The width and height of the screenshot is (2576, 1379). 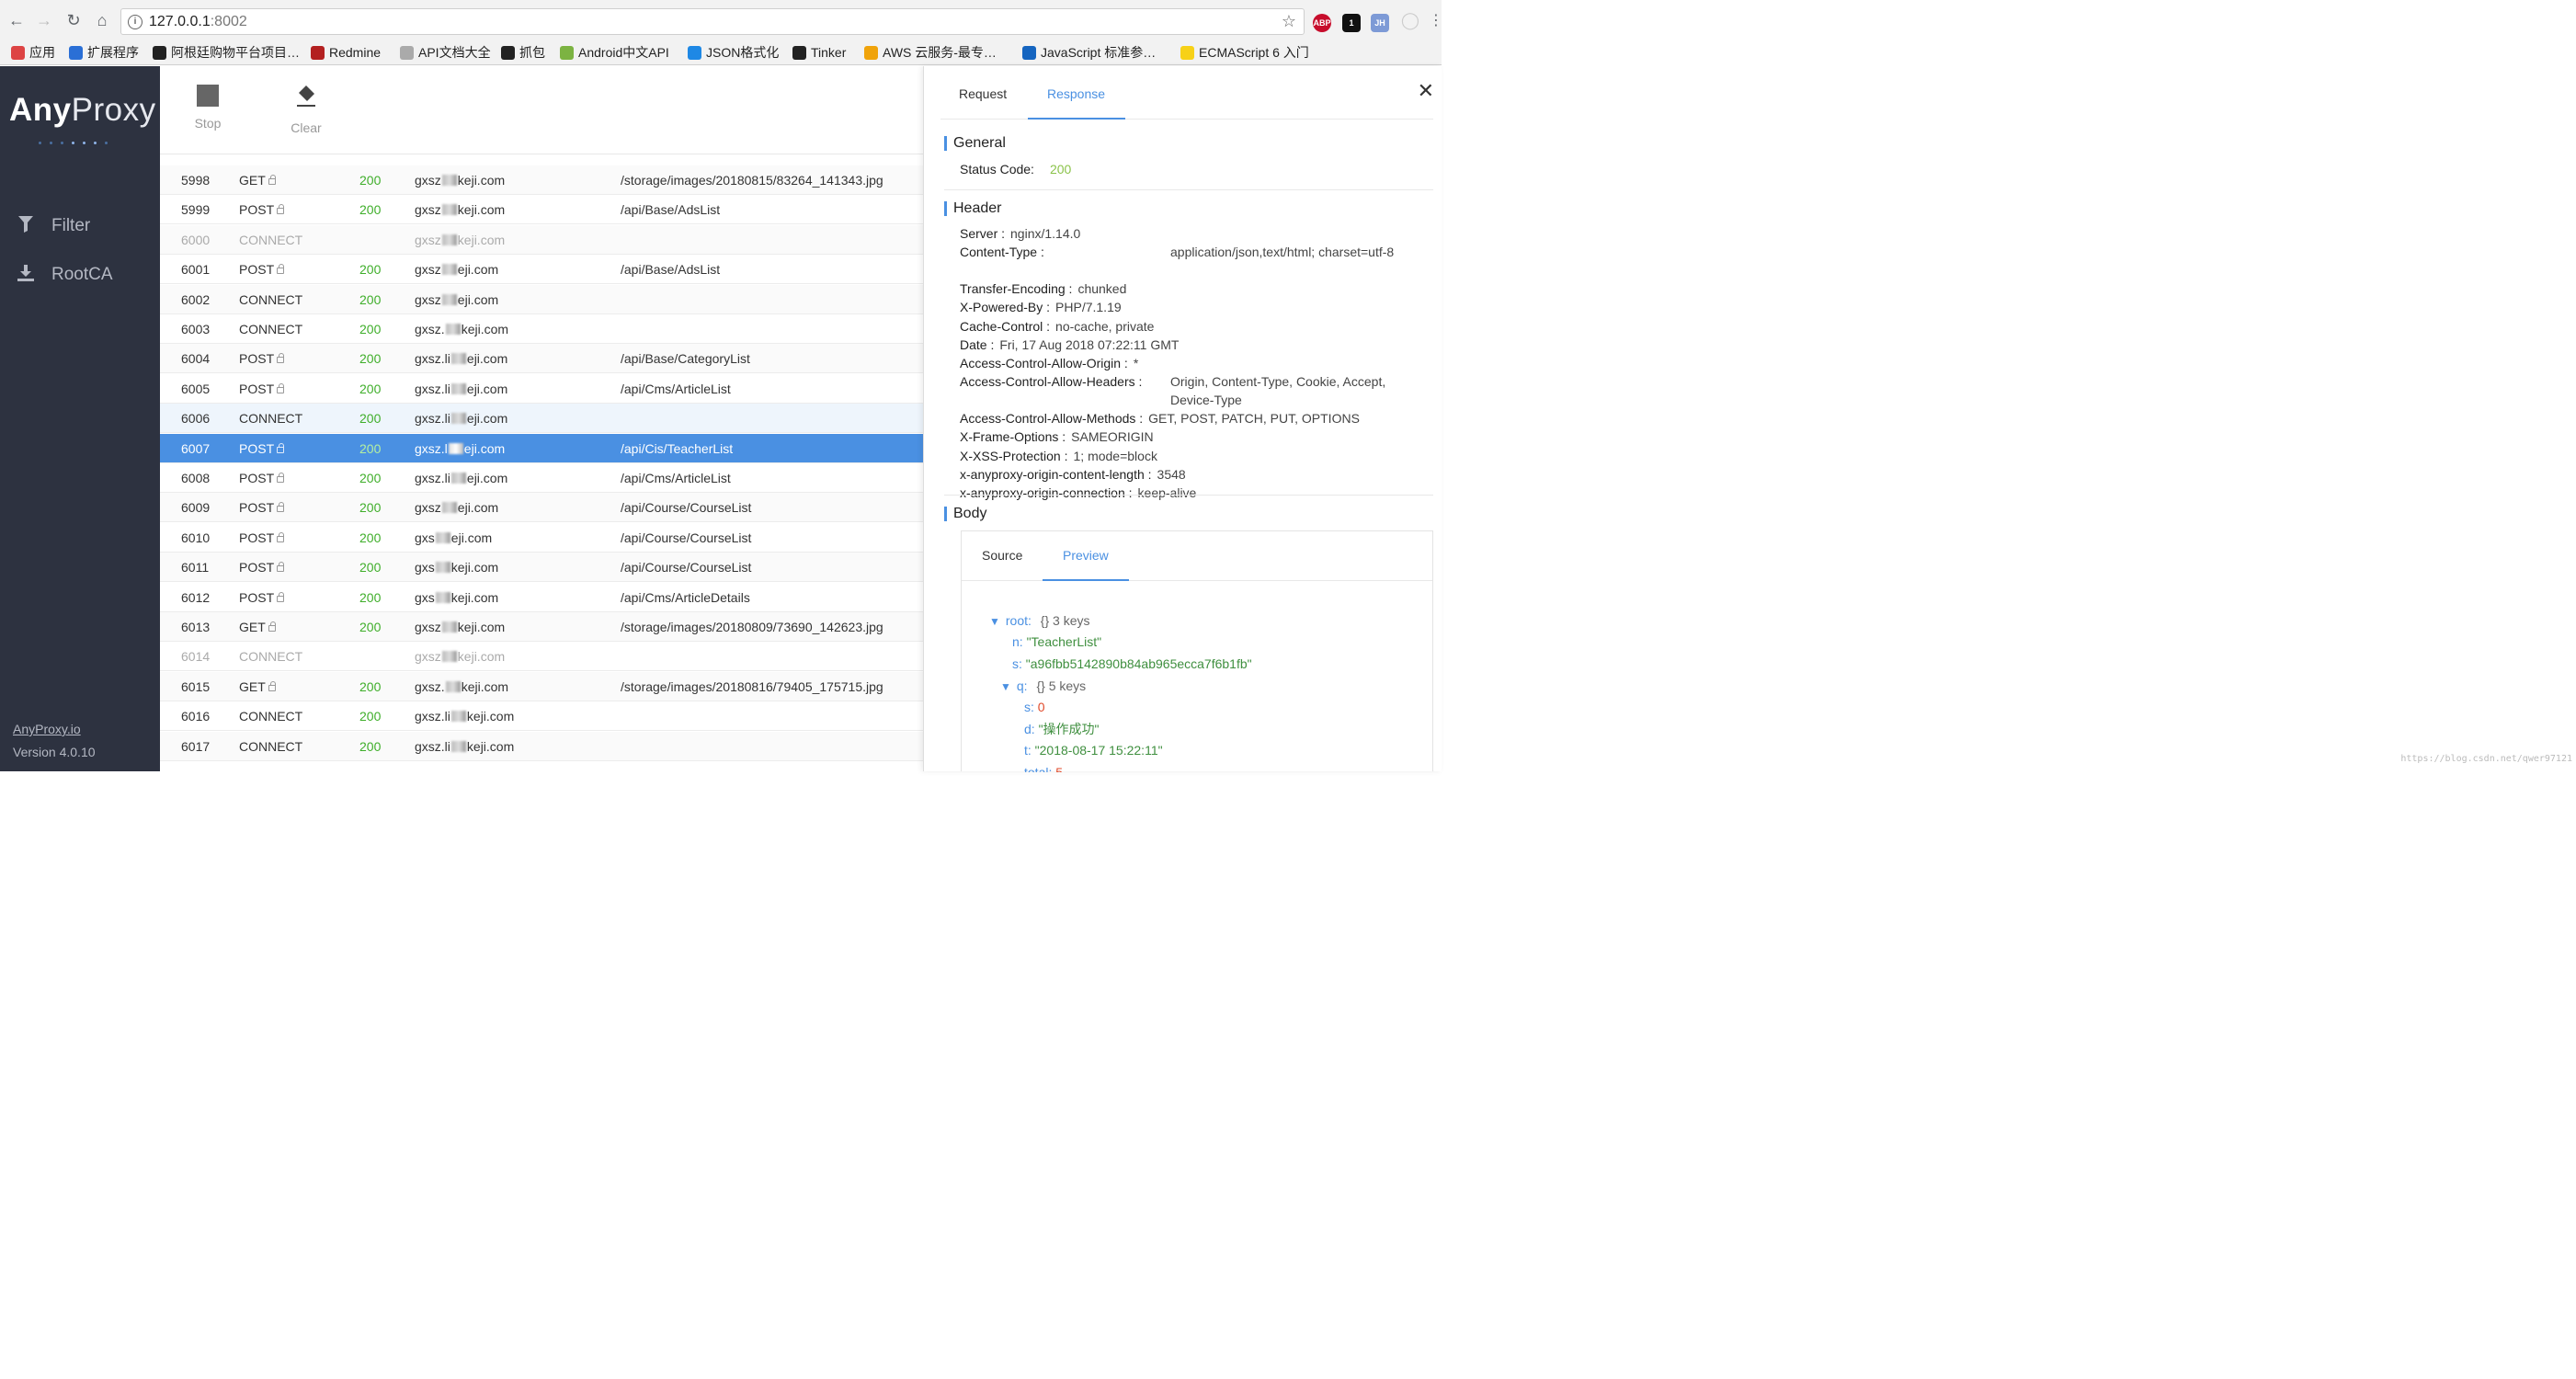 What do you see at coordinates (257, 478) in the screenshot?
I see `method-text: POST` at bounding box center [257, 478].